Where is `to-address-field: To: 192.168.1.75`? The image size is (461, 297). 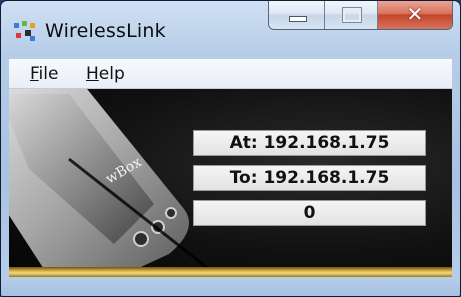 to-address-field: To: 192.168.1.75 is located at coordinates (309, 178).